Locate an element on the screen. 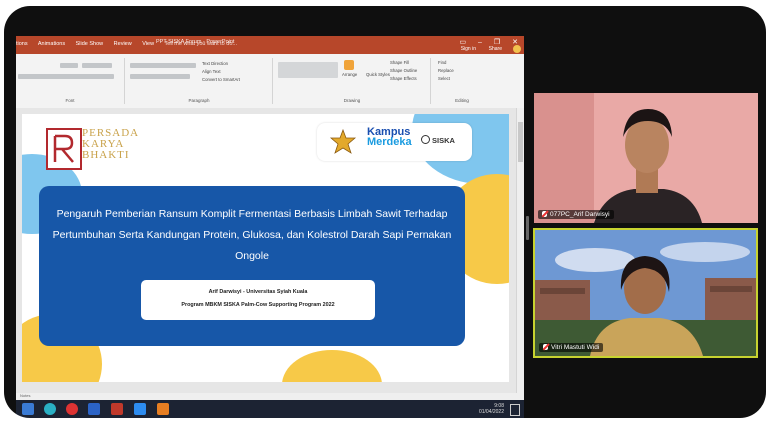 This screenshot has width=771, height=423. shape-outline-button: Shape Outline is located at coordinates (403, 70).